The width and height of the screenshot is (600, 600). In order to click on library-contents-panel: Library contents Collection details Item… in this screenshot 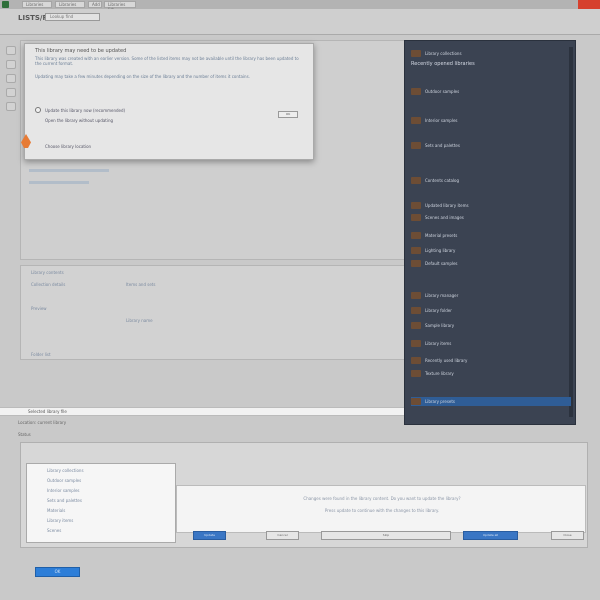, I will do `click(212, 312)`.